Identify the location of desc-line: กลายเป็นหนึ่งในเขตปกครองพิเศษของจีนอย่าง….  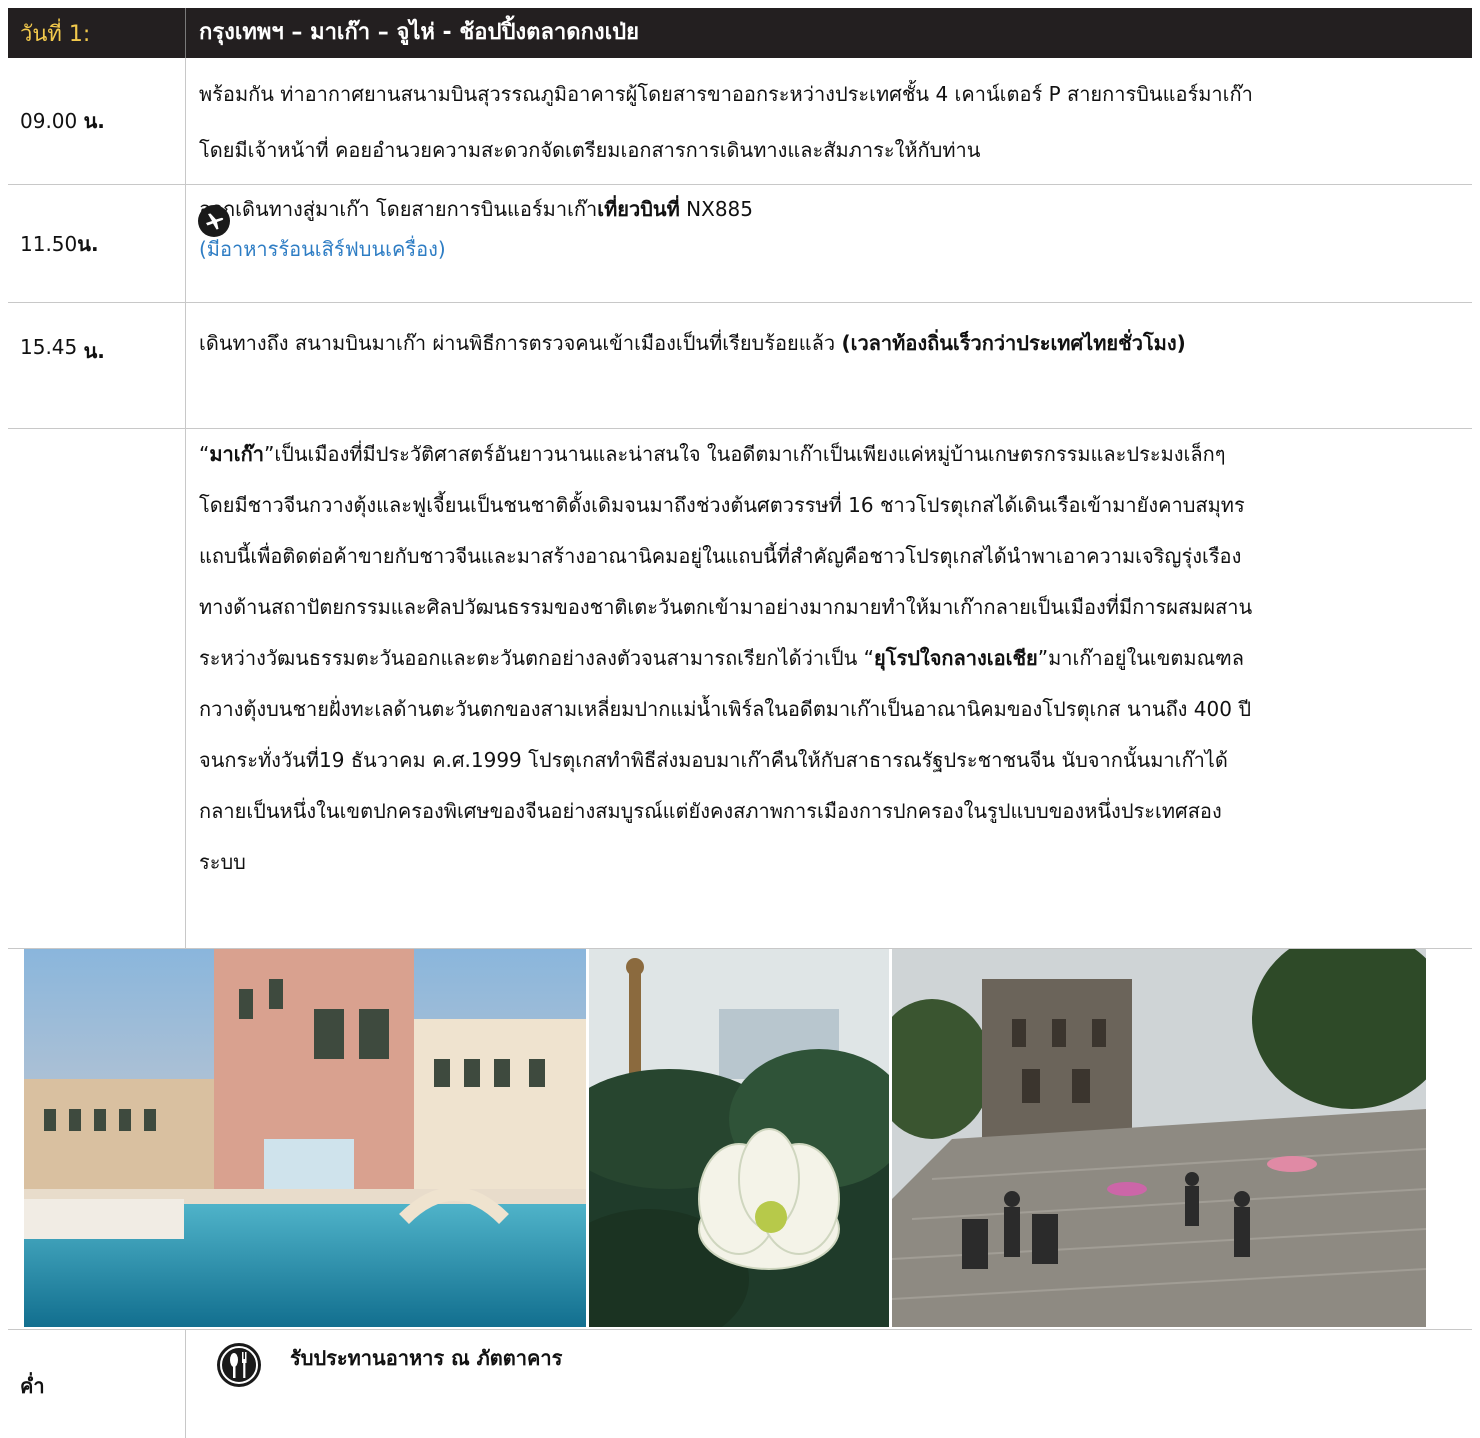
(710, 811).